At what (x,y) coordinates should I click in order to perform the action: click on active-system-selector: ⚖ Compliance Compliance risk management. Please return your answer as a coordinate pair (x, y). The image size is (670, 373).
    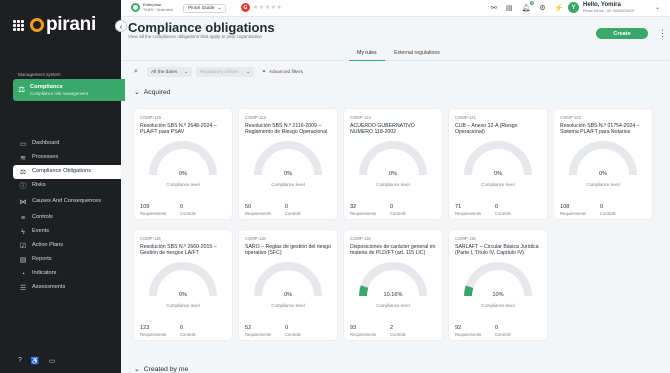
    Looking at the image, I should click on (69, 90).